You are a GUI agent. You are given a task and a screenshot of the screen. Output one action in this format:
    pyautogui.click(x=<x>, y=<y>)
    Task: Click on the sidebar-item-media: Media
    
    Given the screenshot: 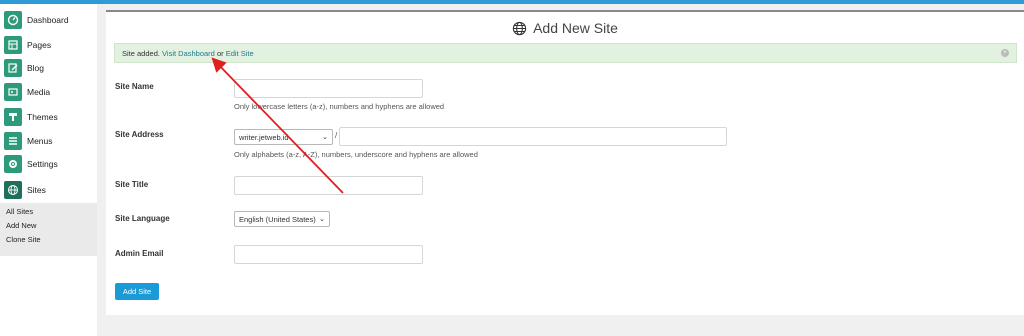 What is the action you would take?
    pyautogui.click(x=48, y=92)
    